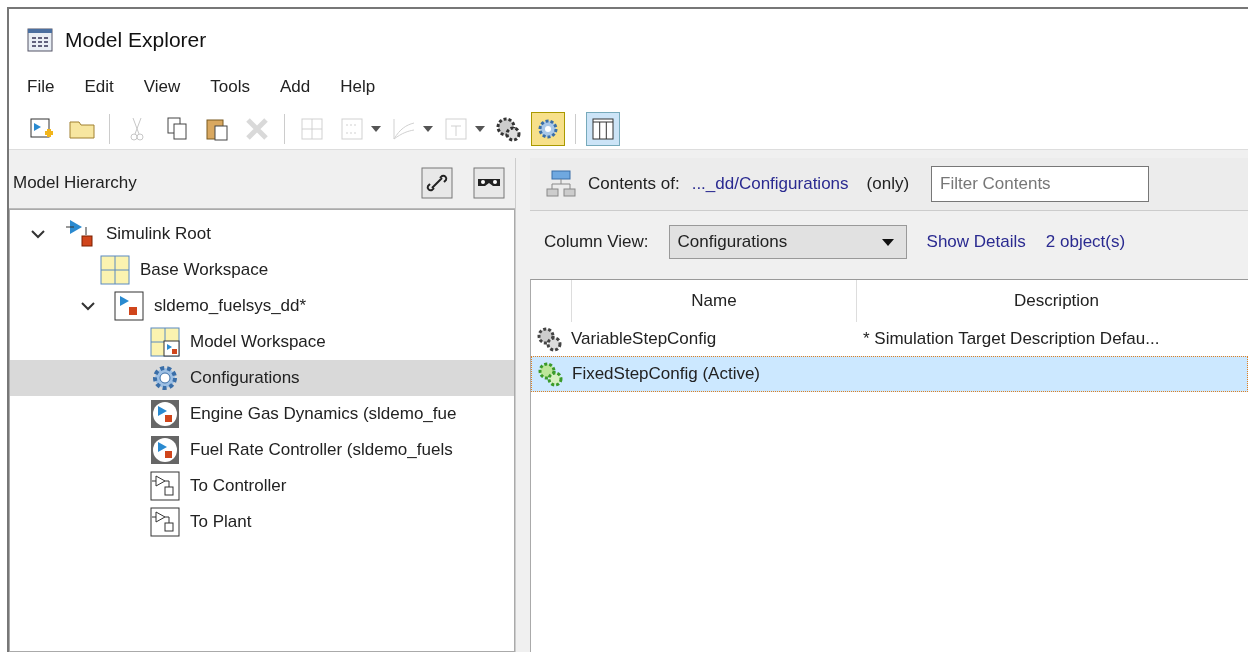 The height and width of the screenshot is (652, 1248). I want to click on column-header: Description, so click(1052, 301).